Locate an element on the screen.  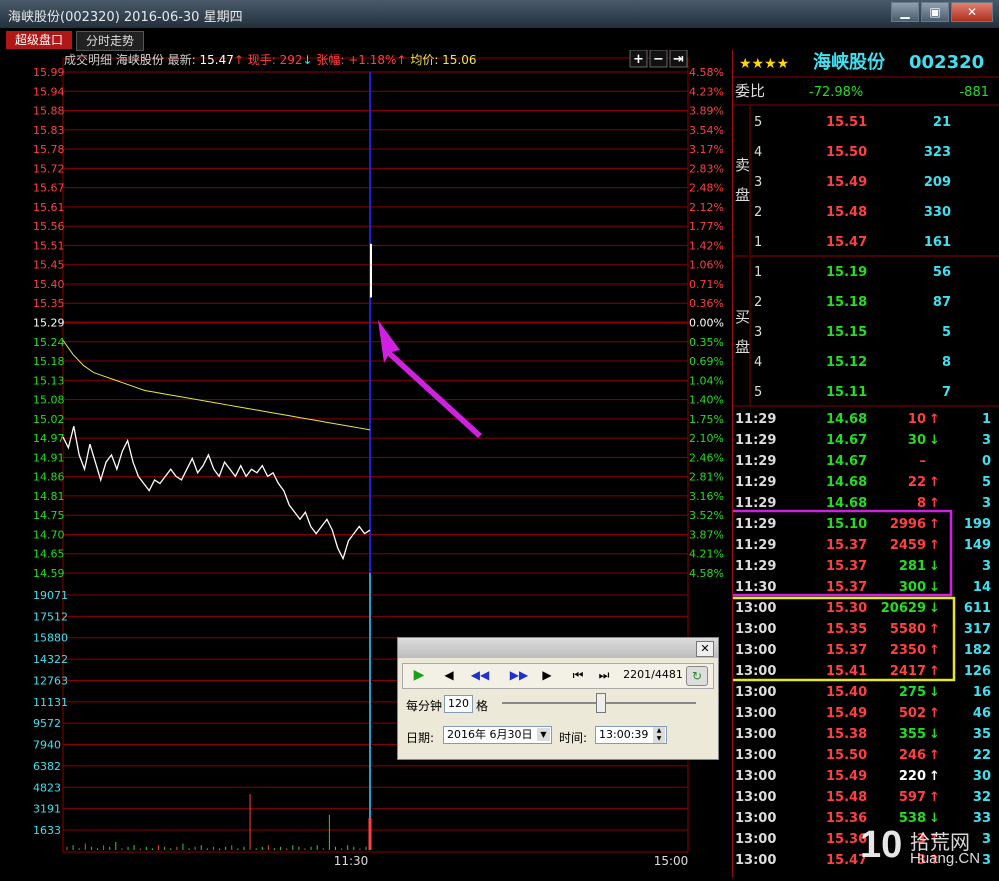
pct-tick-label: 2.81% is located at coordinates (706, 477).